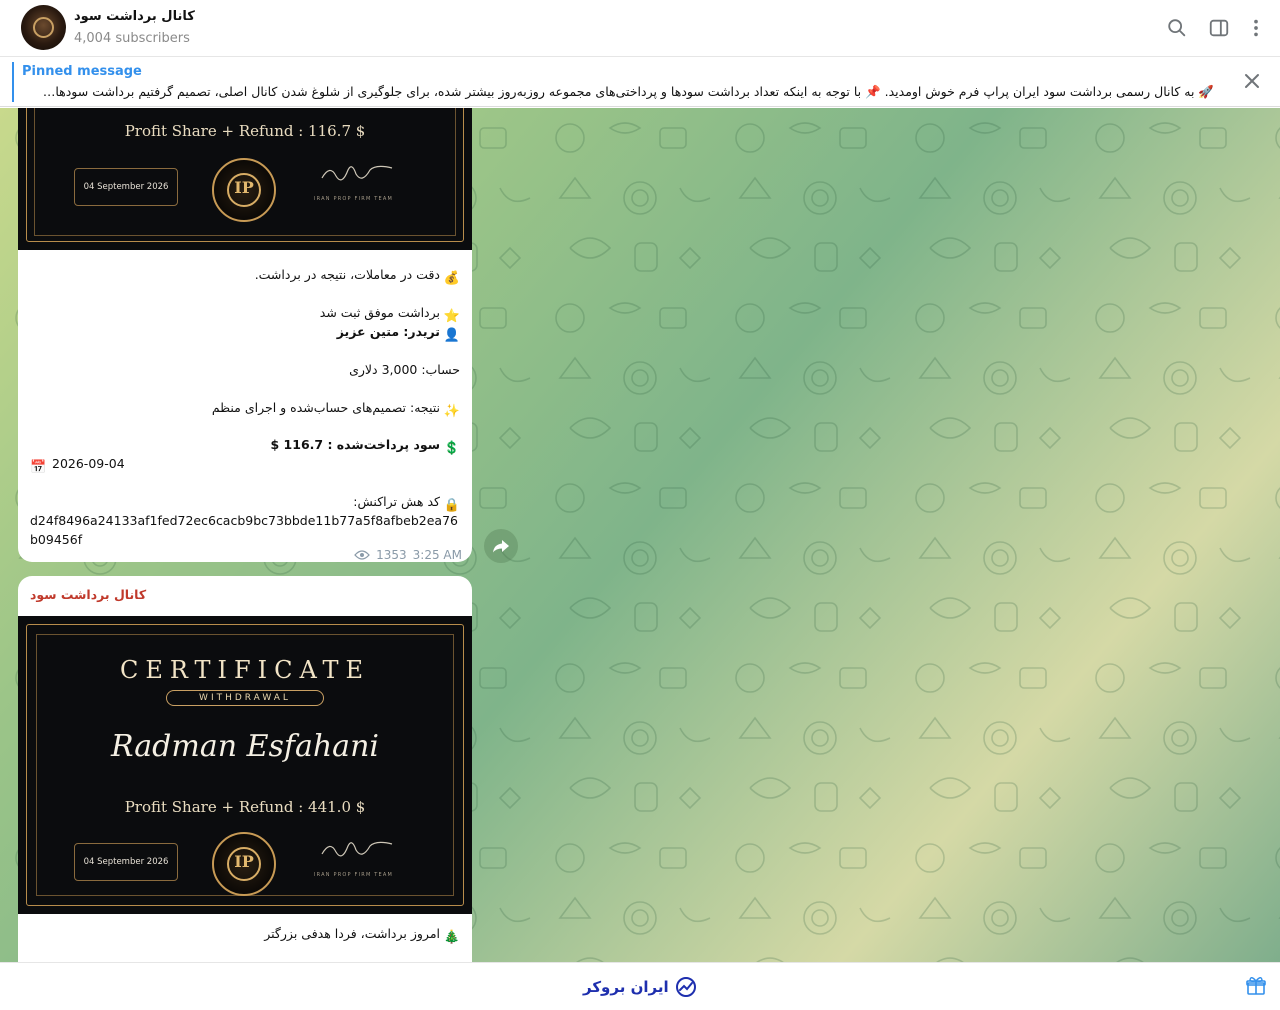  Describe the element at coordinates (88, 463) in the screenshot. I see `line-date: 2026-09-04` at that location.